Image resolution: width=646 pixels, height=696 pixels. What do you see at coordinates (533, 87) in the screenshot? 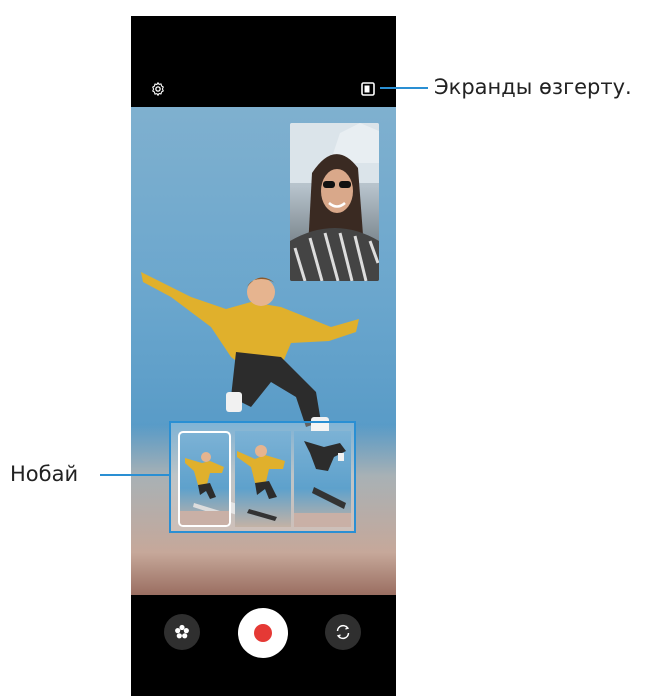
I see `callout-switch-screens: Экранды өзгерту.` at bounding box center [533, 87].